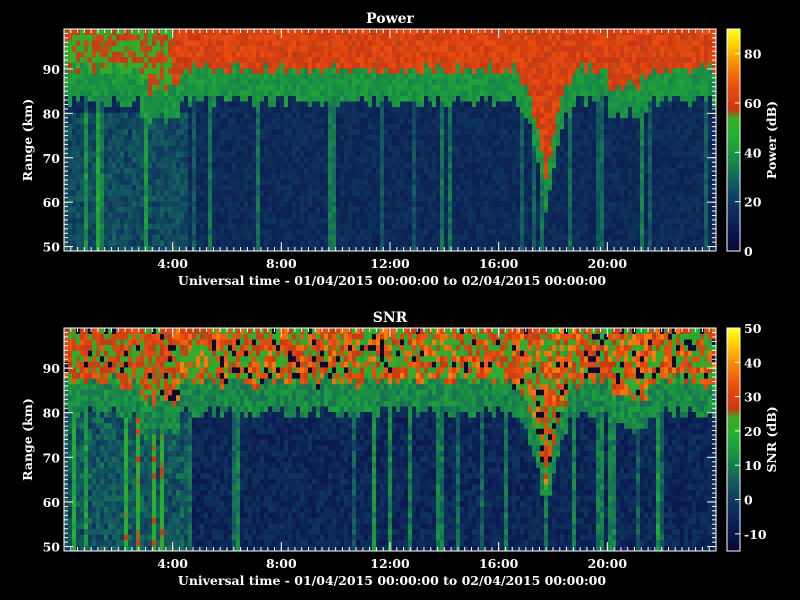  Describe the element at coordinates (755, 534) in the screenshot. I see `colorbar-tick-label: -10` at that location.